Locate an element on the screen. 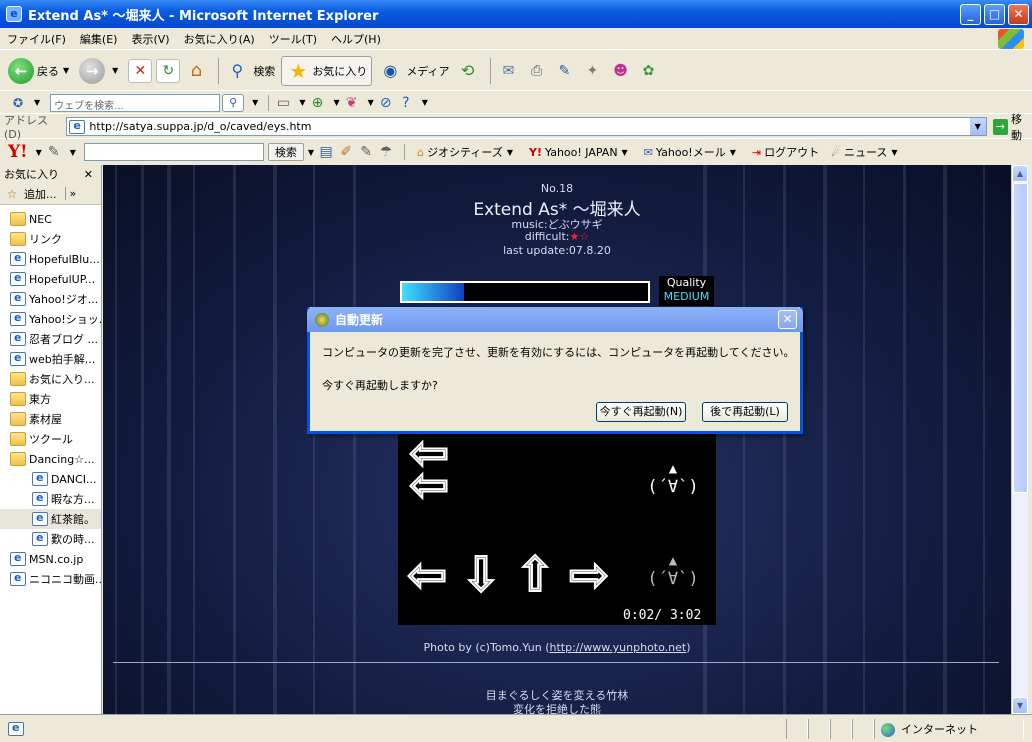 This screenshot has width=1032, height=742. go-arrow-icon: → is located at coordinates (1000, 126).